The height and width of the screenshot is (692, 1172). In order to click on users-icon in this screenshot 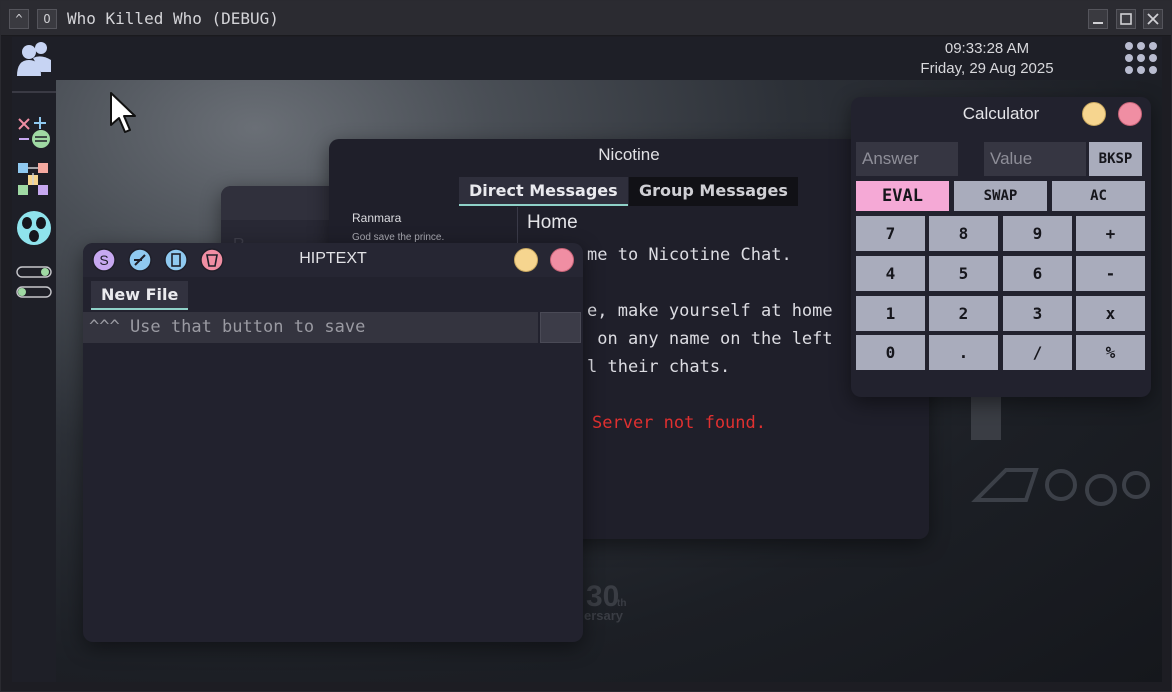, I will do `click(34, 61)`.